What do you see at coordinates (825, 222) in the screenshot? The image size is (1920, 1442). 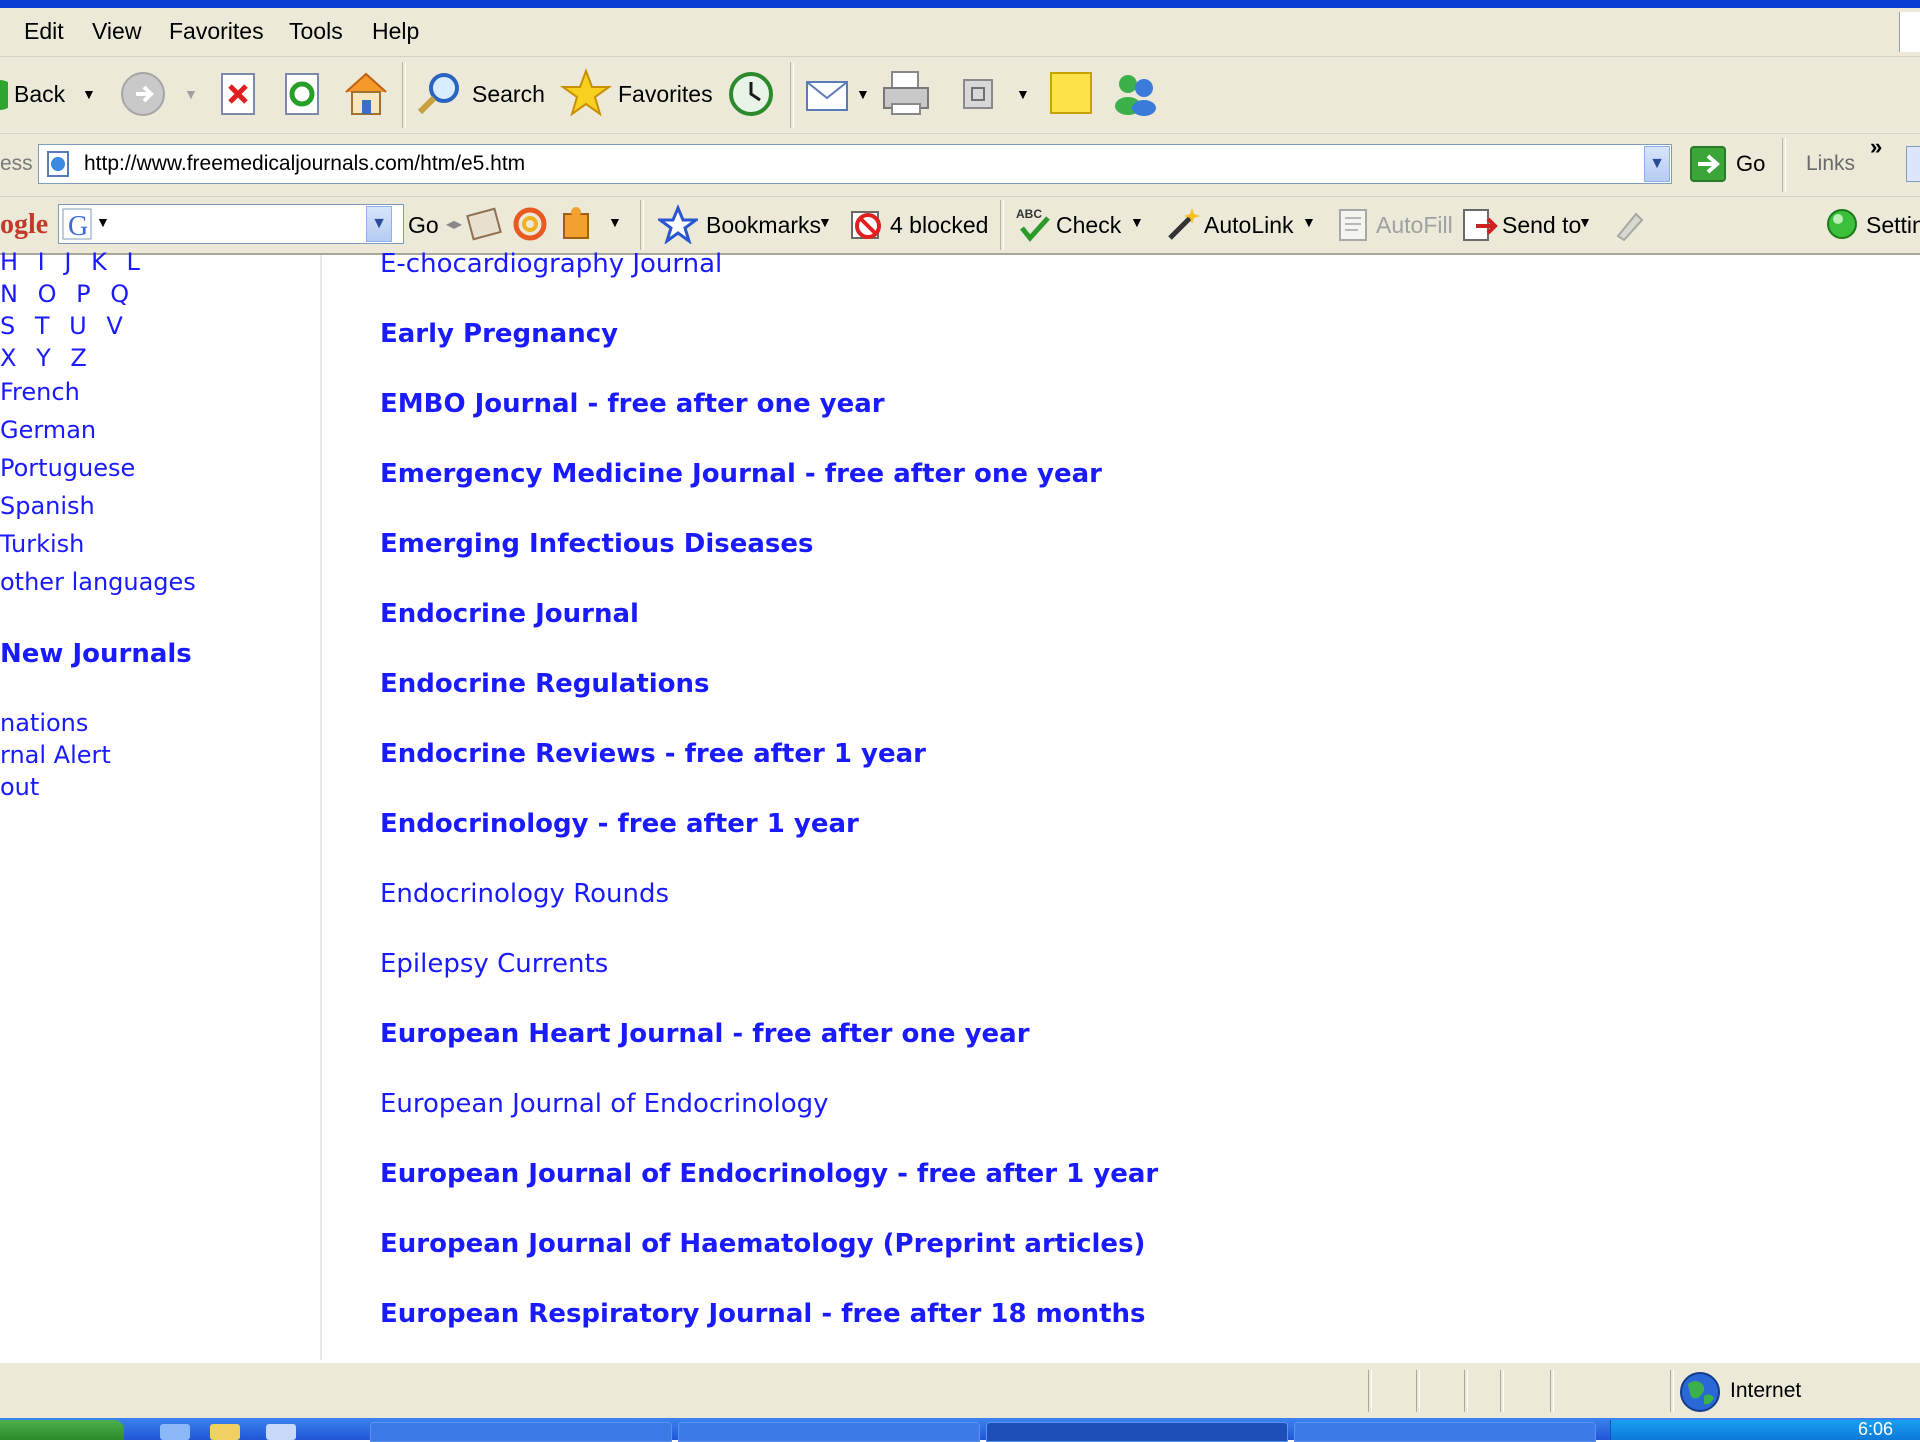 I see `bookmarks-dropdown-icon: ▼` at bounding box center [825, 222].